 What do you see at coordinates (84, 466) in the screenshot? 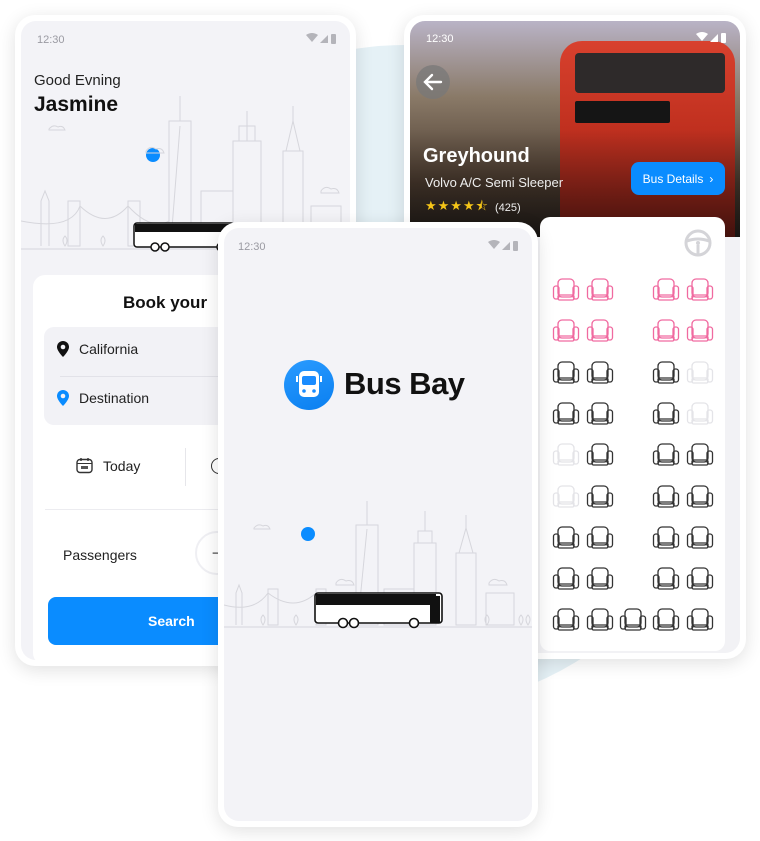
I see `calendar-icon` at bounding box center [84, 466].